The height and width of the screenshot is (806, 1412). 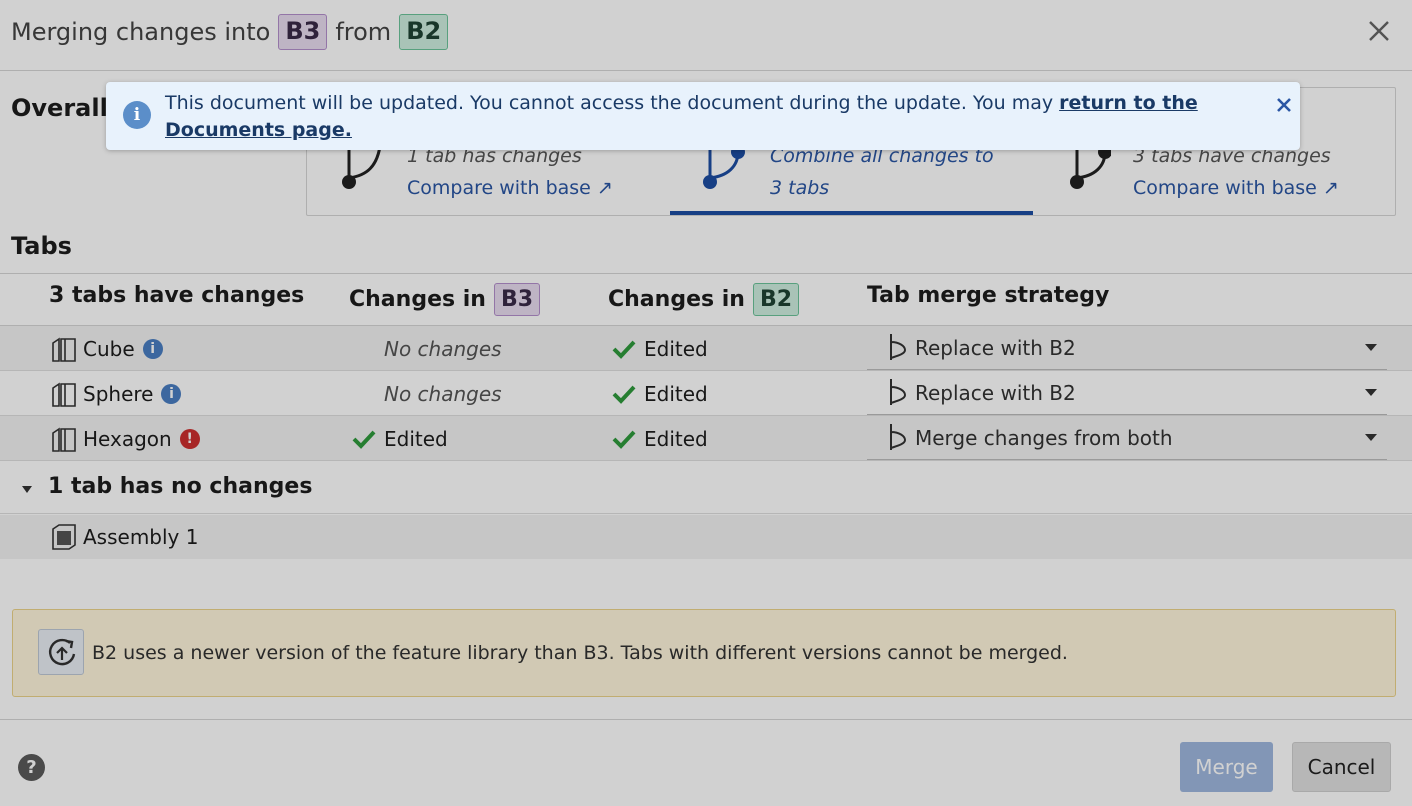 I want to click on info-icon: i, so click(x=137, y=115).